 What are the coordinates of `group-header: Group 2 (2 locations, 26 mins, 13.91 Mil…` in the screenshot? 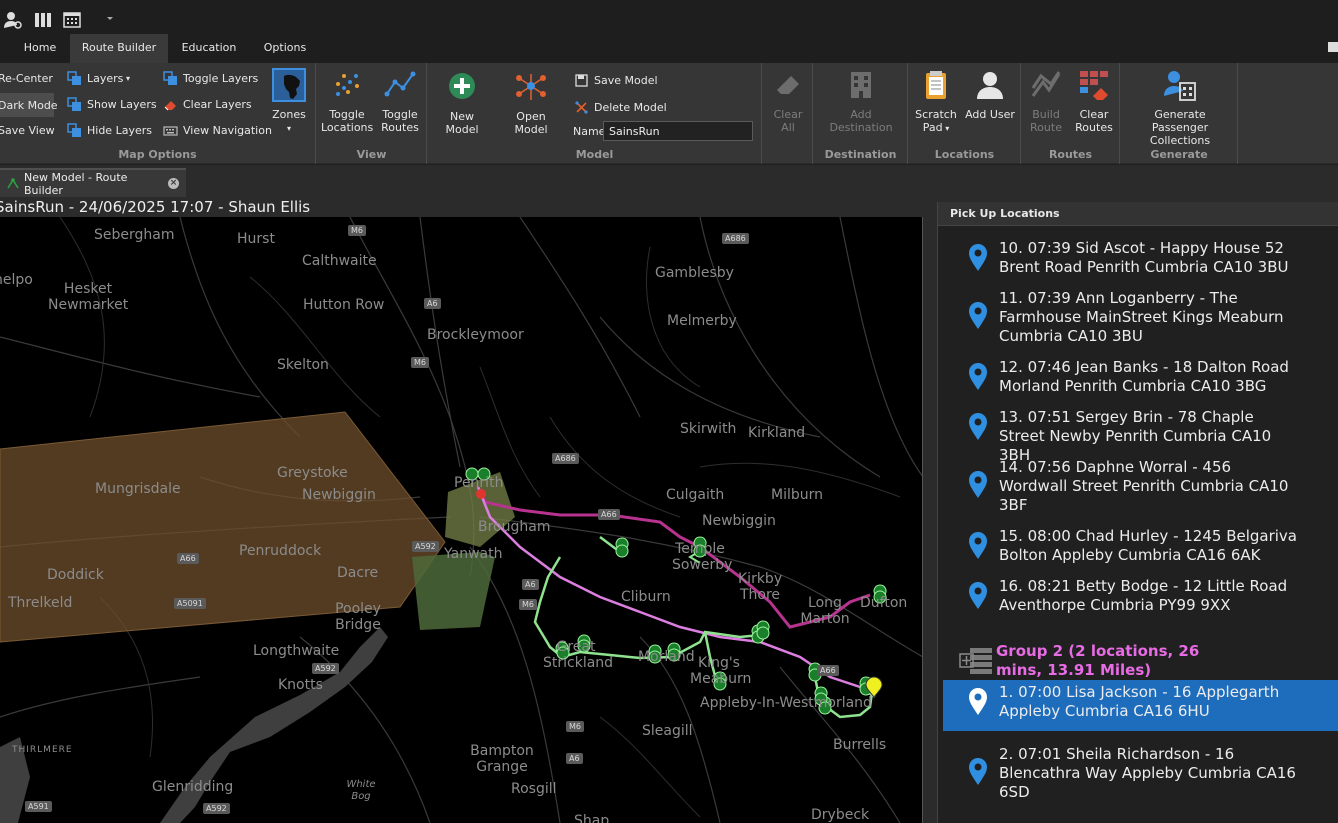 It's located at (1148, 661).